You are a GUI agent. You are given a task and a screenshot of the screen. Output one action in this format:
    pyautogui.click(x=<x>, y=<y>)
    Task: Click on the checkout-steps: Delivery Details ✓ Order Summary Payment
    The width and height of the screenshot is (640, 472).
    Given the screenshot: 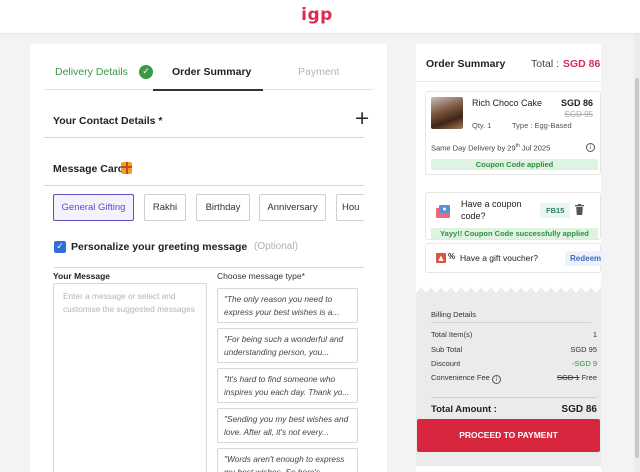 What is the action you would take?
    pyautogui.click(x=208, y=74)
    